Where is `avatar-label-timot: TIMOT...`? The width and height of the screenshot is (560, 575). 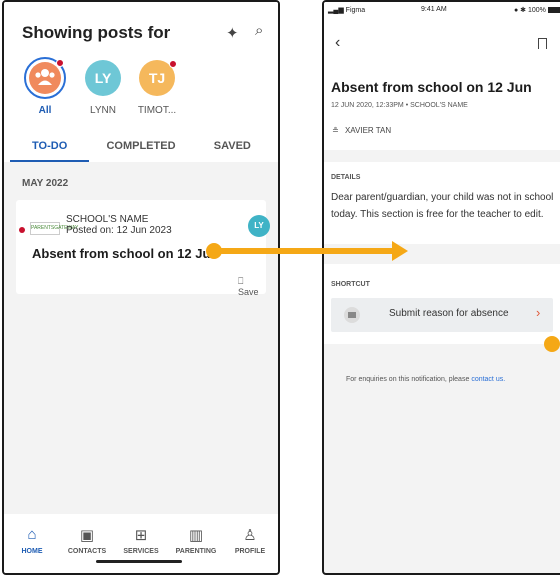 avatar-label-timot: TIMOT... is located at coordinates (157, 110).